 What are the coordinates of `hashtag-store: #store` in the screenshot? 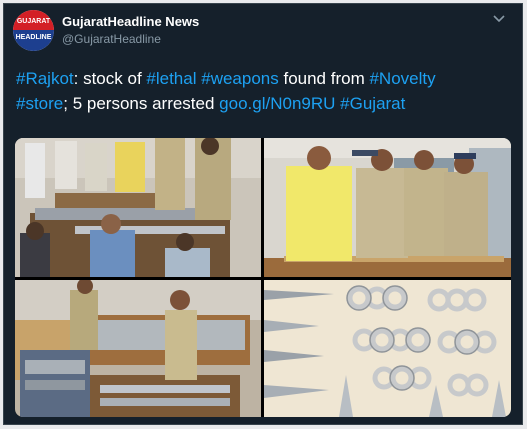 It's located at (39, 103).